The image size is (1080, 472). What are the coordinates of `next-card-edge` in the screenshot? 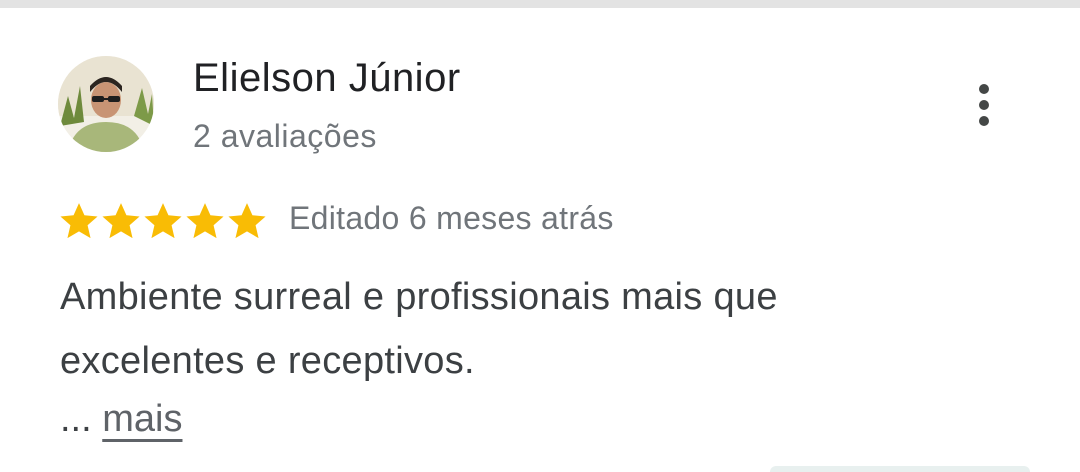 It's located at (900, 469).